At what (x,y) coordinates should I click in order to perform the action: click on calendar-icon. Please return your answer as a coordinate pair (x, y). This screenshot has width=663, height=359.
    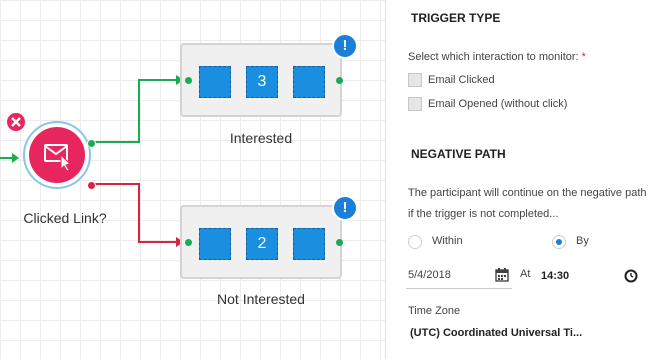
    Looking at the image, I should click on (502, 275).